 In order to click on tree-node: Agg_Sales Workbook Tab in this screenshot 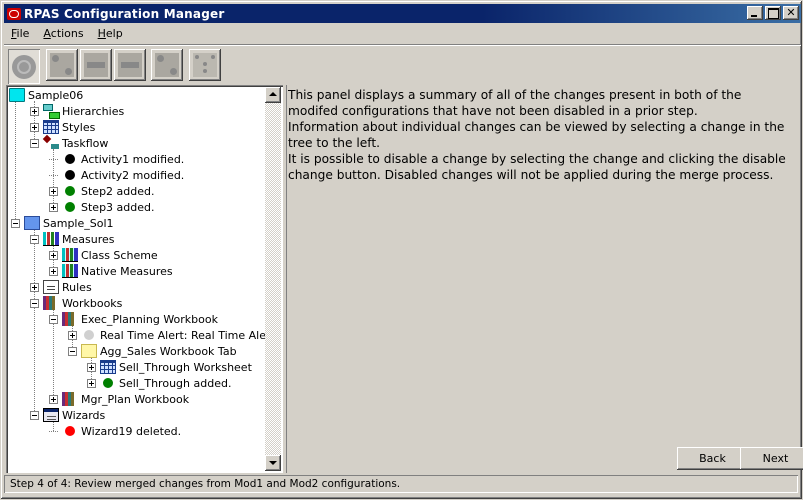, I will do `click(152, 351)`.